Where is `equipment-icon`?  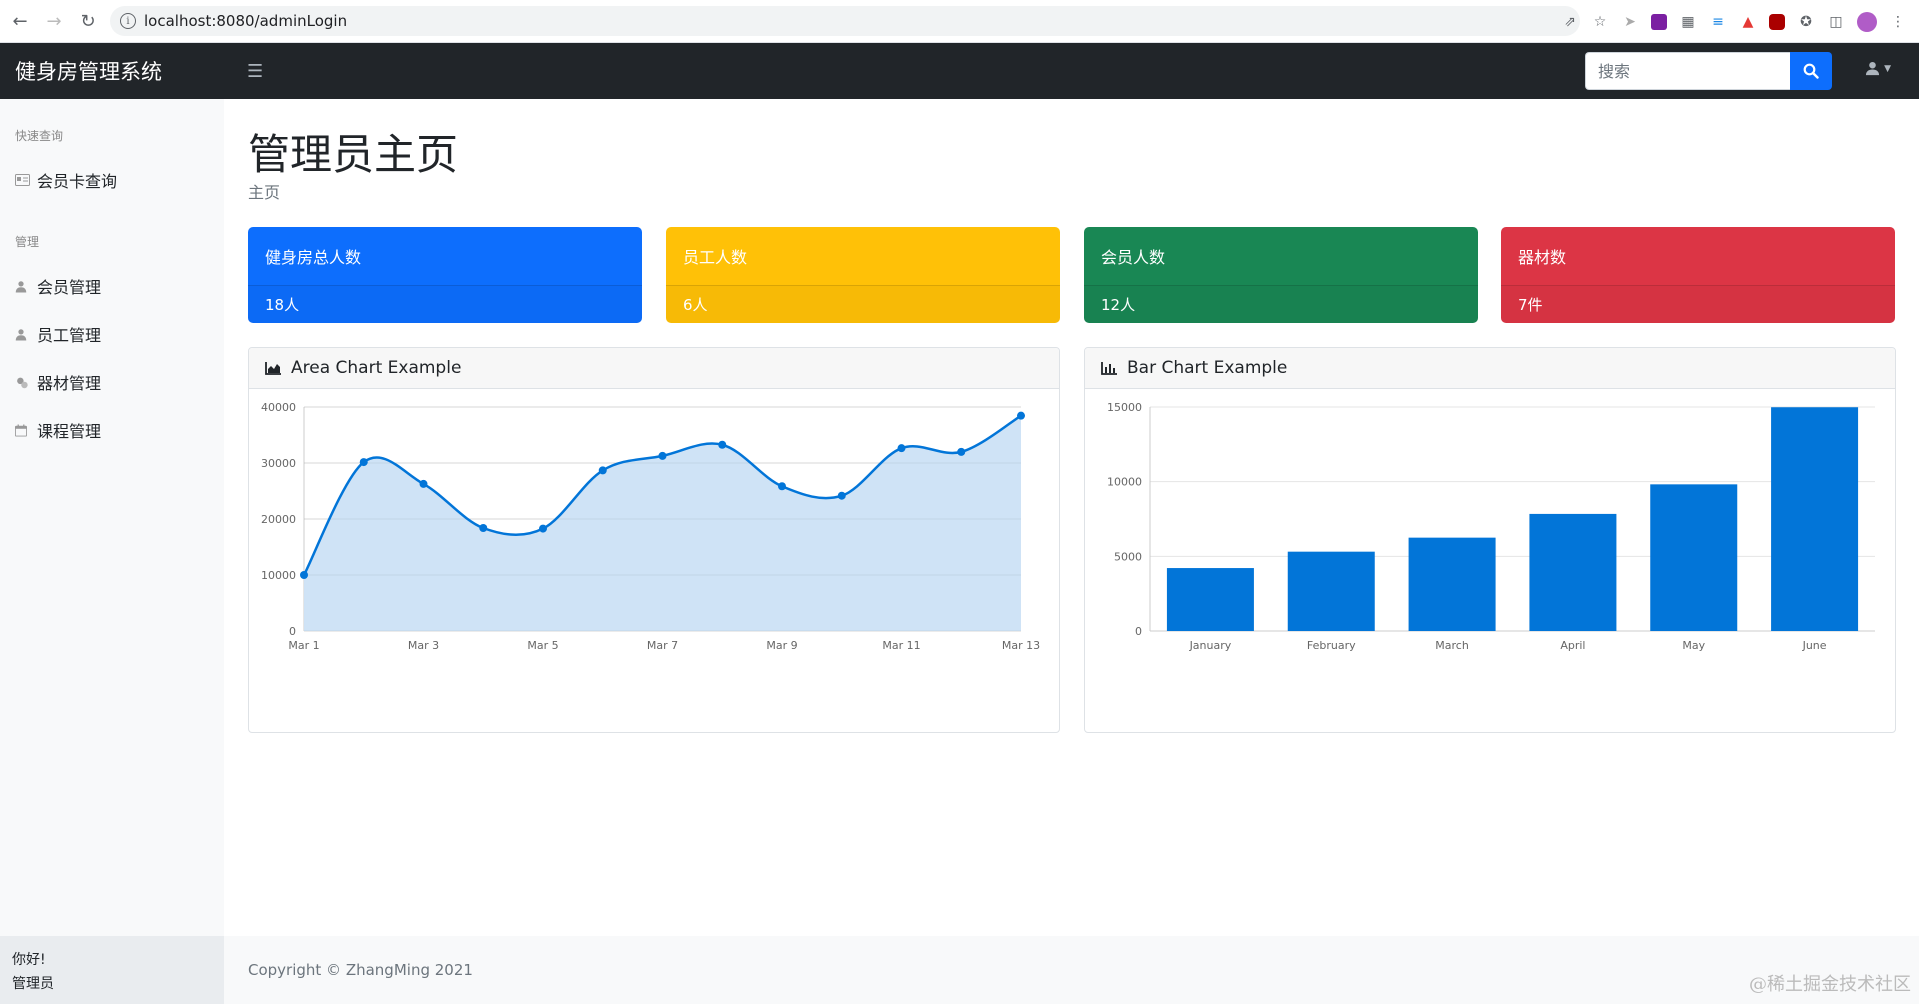 equipment-icon is located at coordinates (23, 382).